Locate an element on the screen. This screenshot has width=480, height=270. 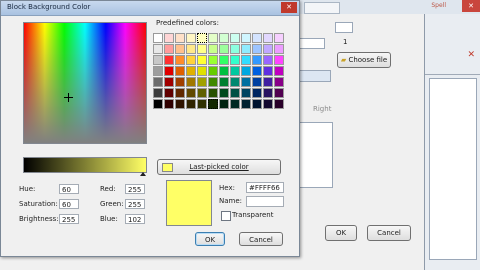
name-input is located at coordinates (265, 201).